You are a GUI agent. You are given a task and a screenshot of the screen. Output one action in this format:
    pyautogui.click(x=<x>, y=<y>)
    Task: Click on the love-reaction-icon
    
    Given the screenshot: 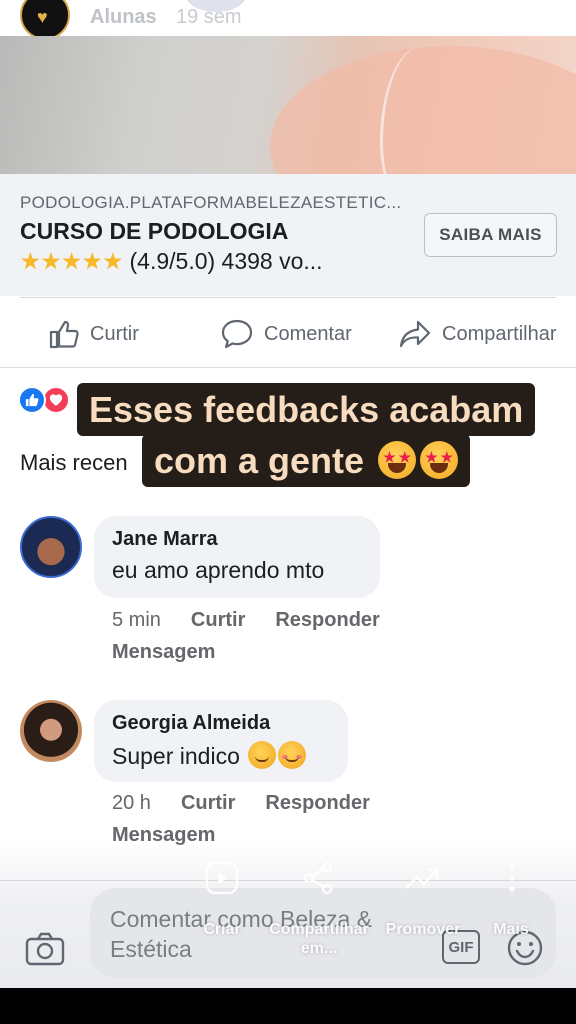 What is the action you would take?
    pyautogui.click(x=56, y=400)
    